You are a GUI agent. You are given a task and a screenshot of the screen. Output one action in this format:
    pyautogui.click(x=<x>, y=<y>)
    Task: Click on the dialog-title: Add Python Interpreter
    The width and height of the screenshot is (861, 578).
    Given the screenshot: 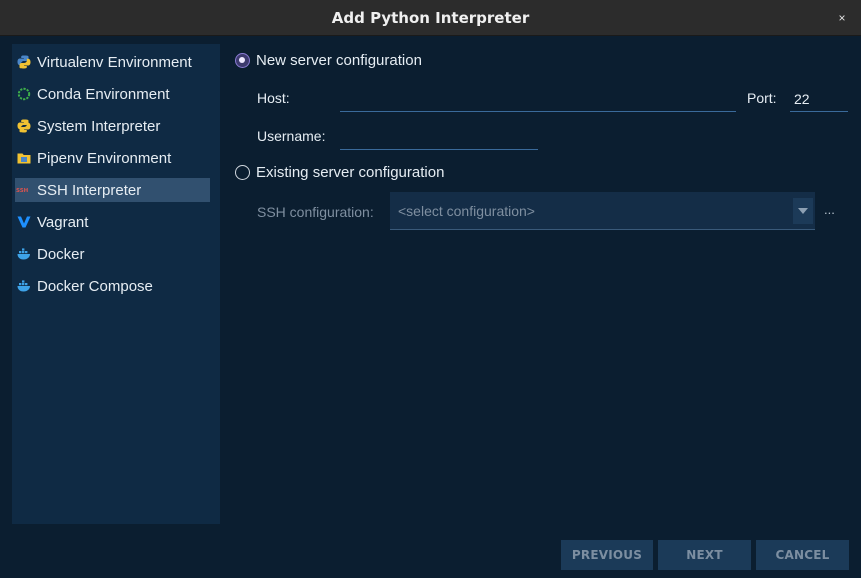 What is the action you would take?
    pyautogui.click(x=430, y=18)
    